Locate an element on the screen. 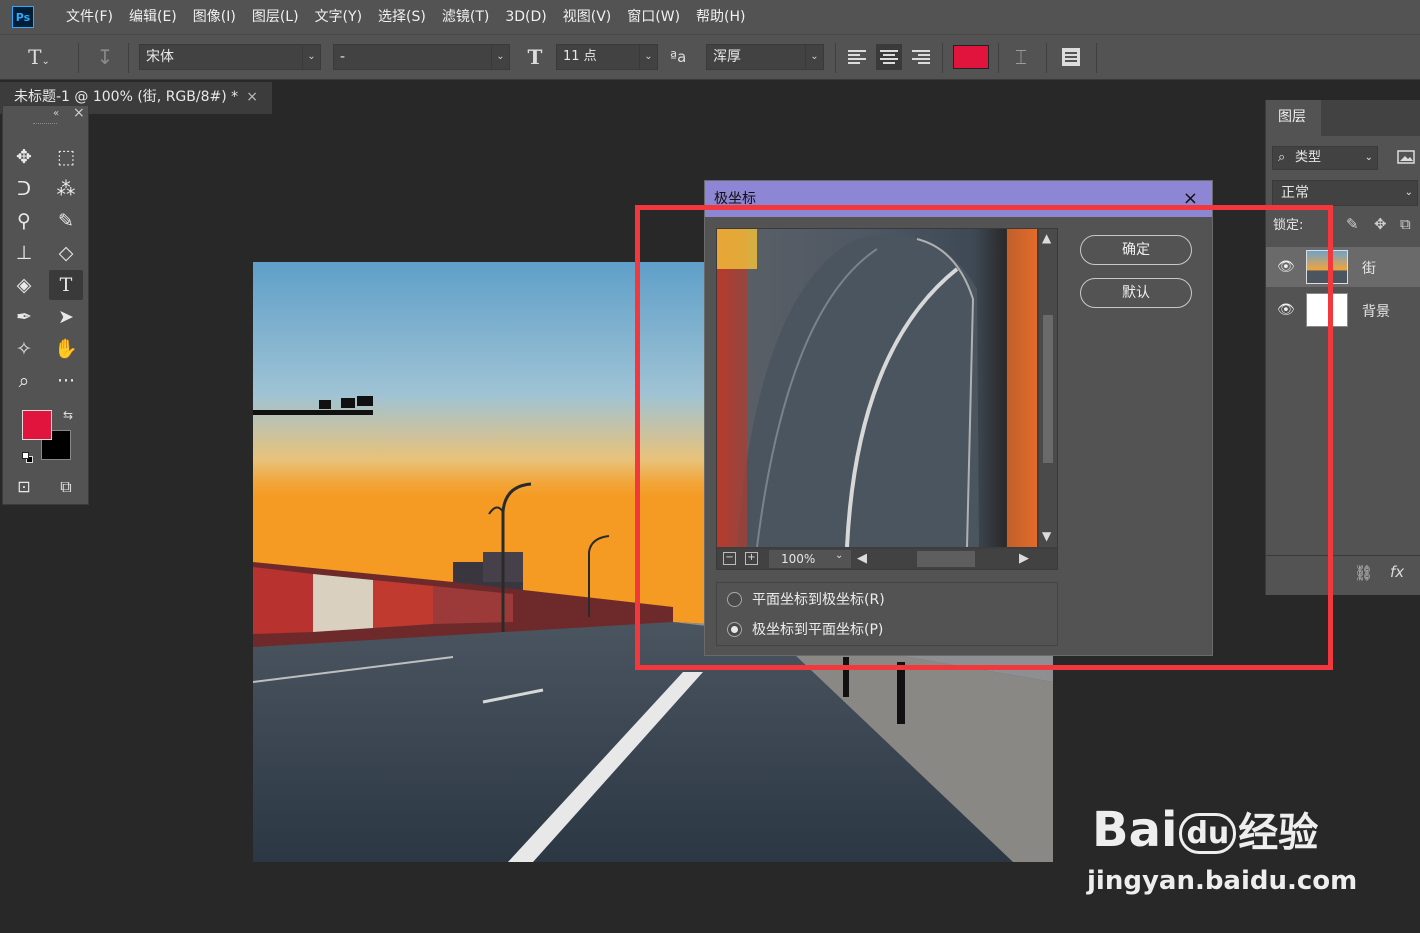 Image resolution: width=1420 pixels, height=933 pixels. panel-icon is located at coordinates (1071, 57).